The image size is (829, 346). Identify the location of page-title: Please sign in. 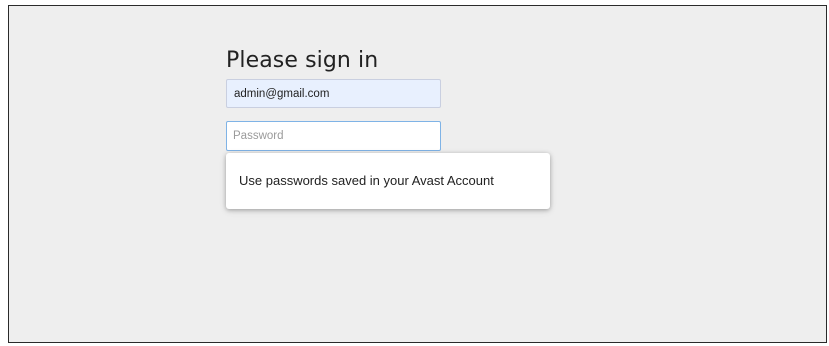
(302, 60).